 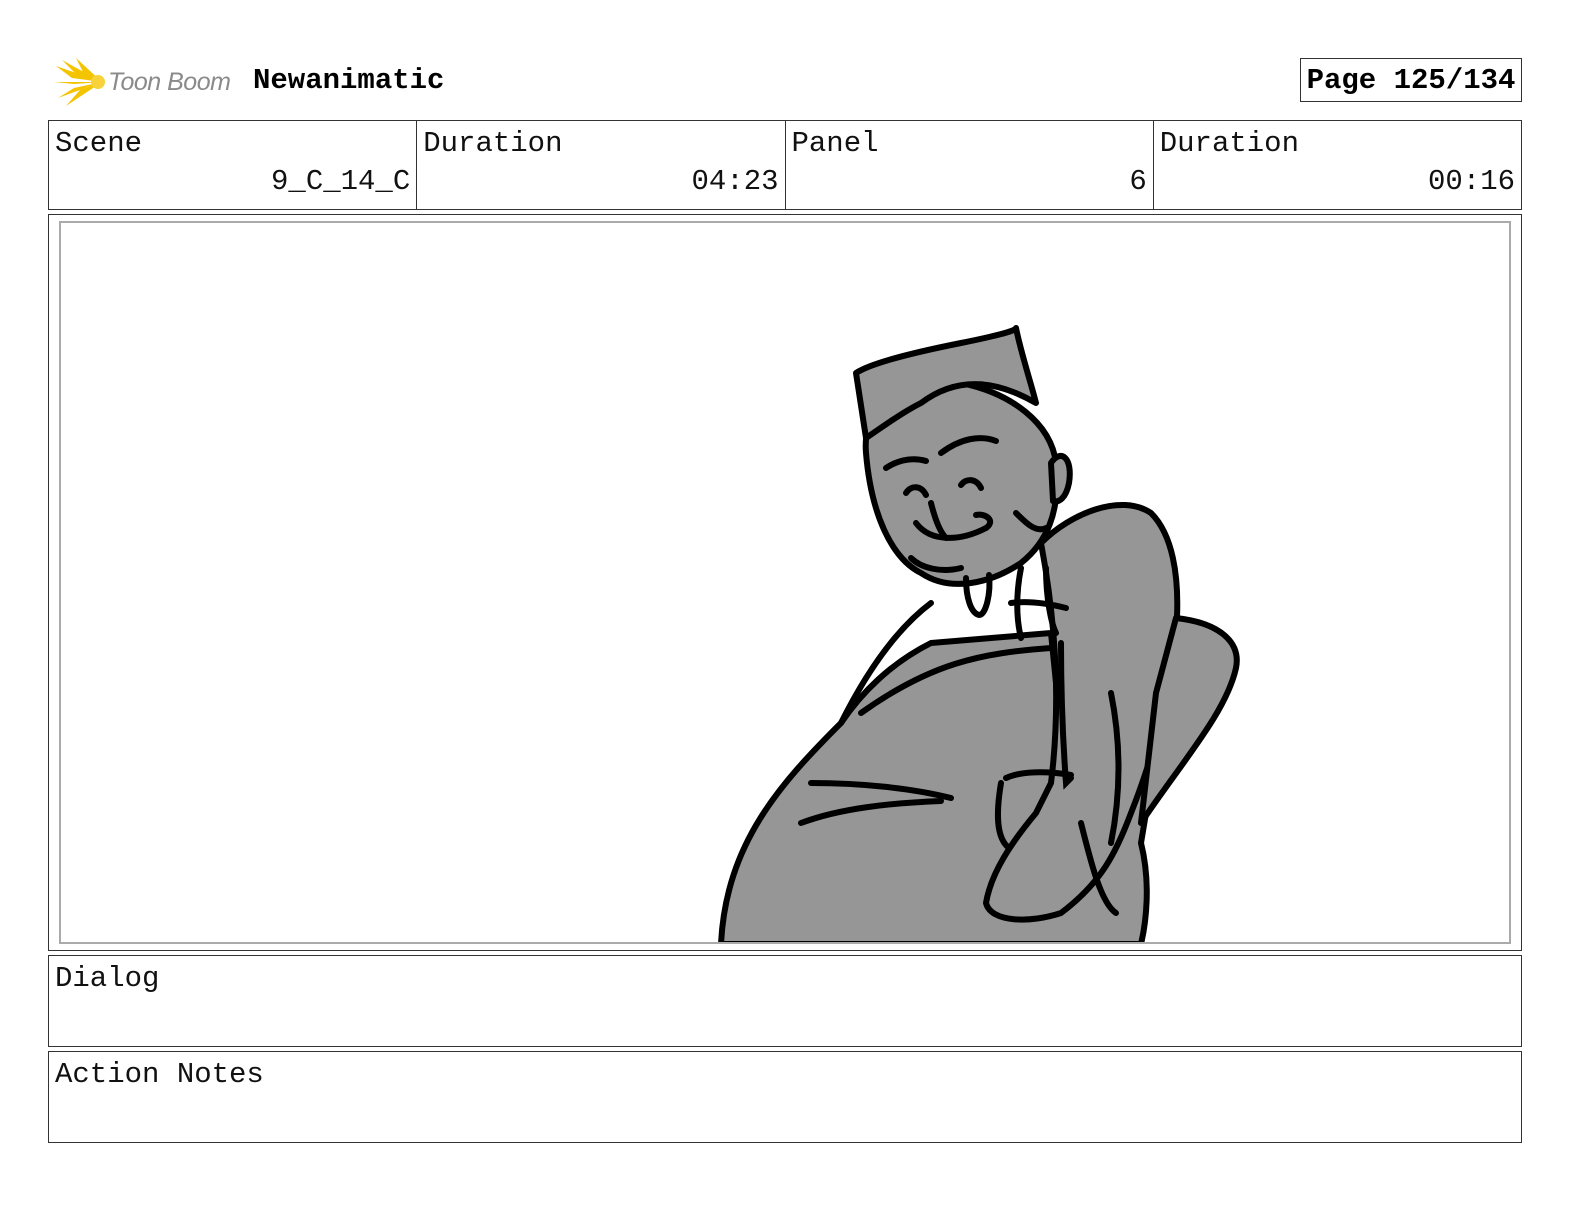 What do you see at coordinates (1138, 181) in the screenshot?
I see `panel-value: 6` at bounding box center [1138, 181].